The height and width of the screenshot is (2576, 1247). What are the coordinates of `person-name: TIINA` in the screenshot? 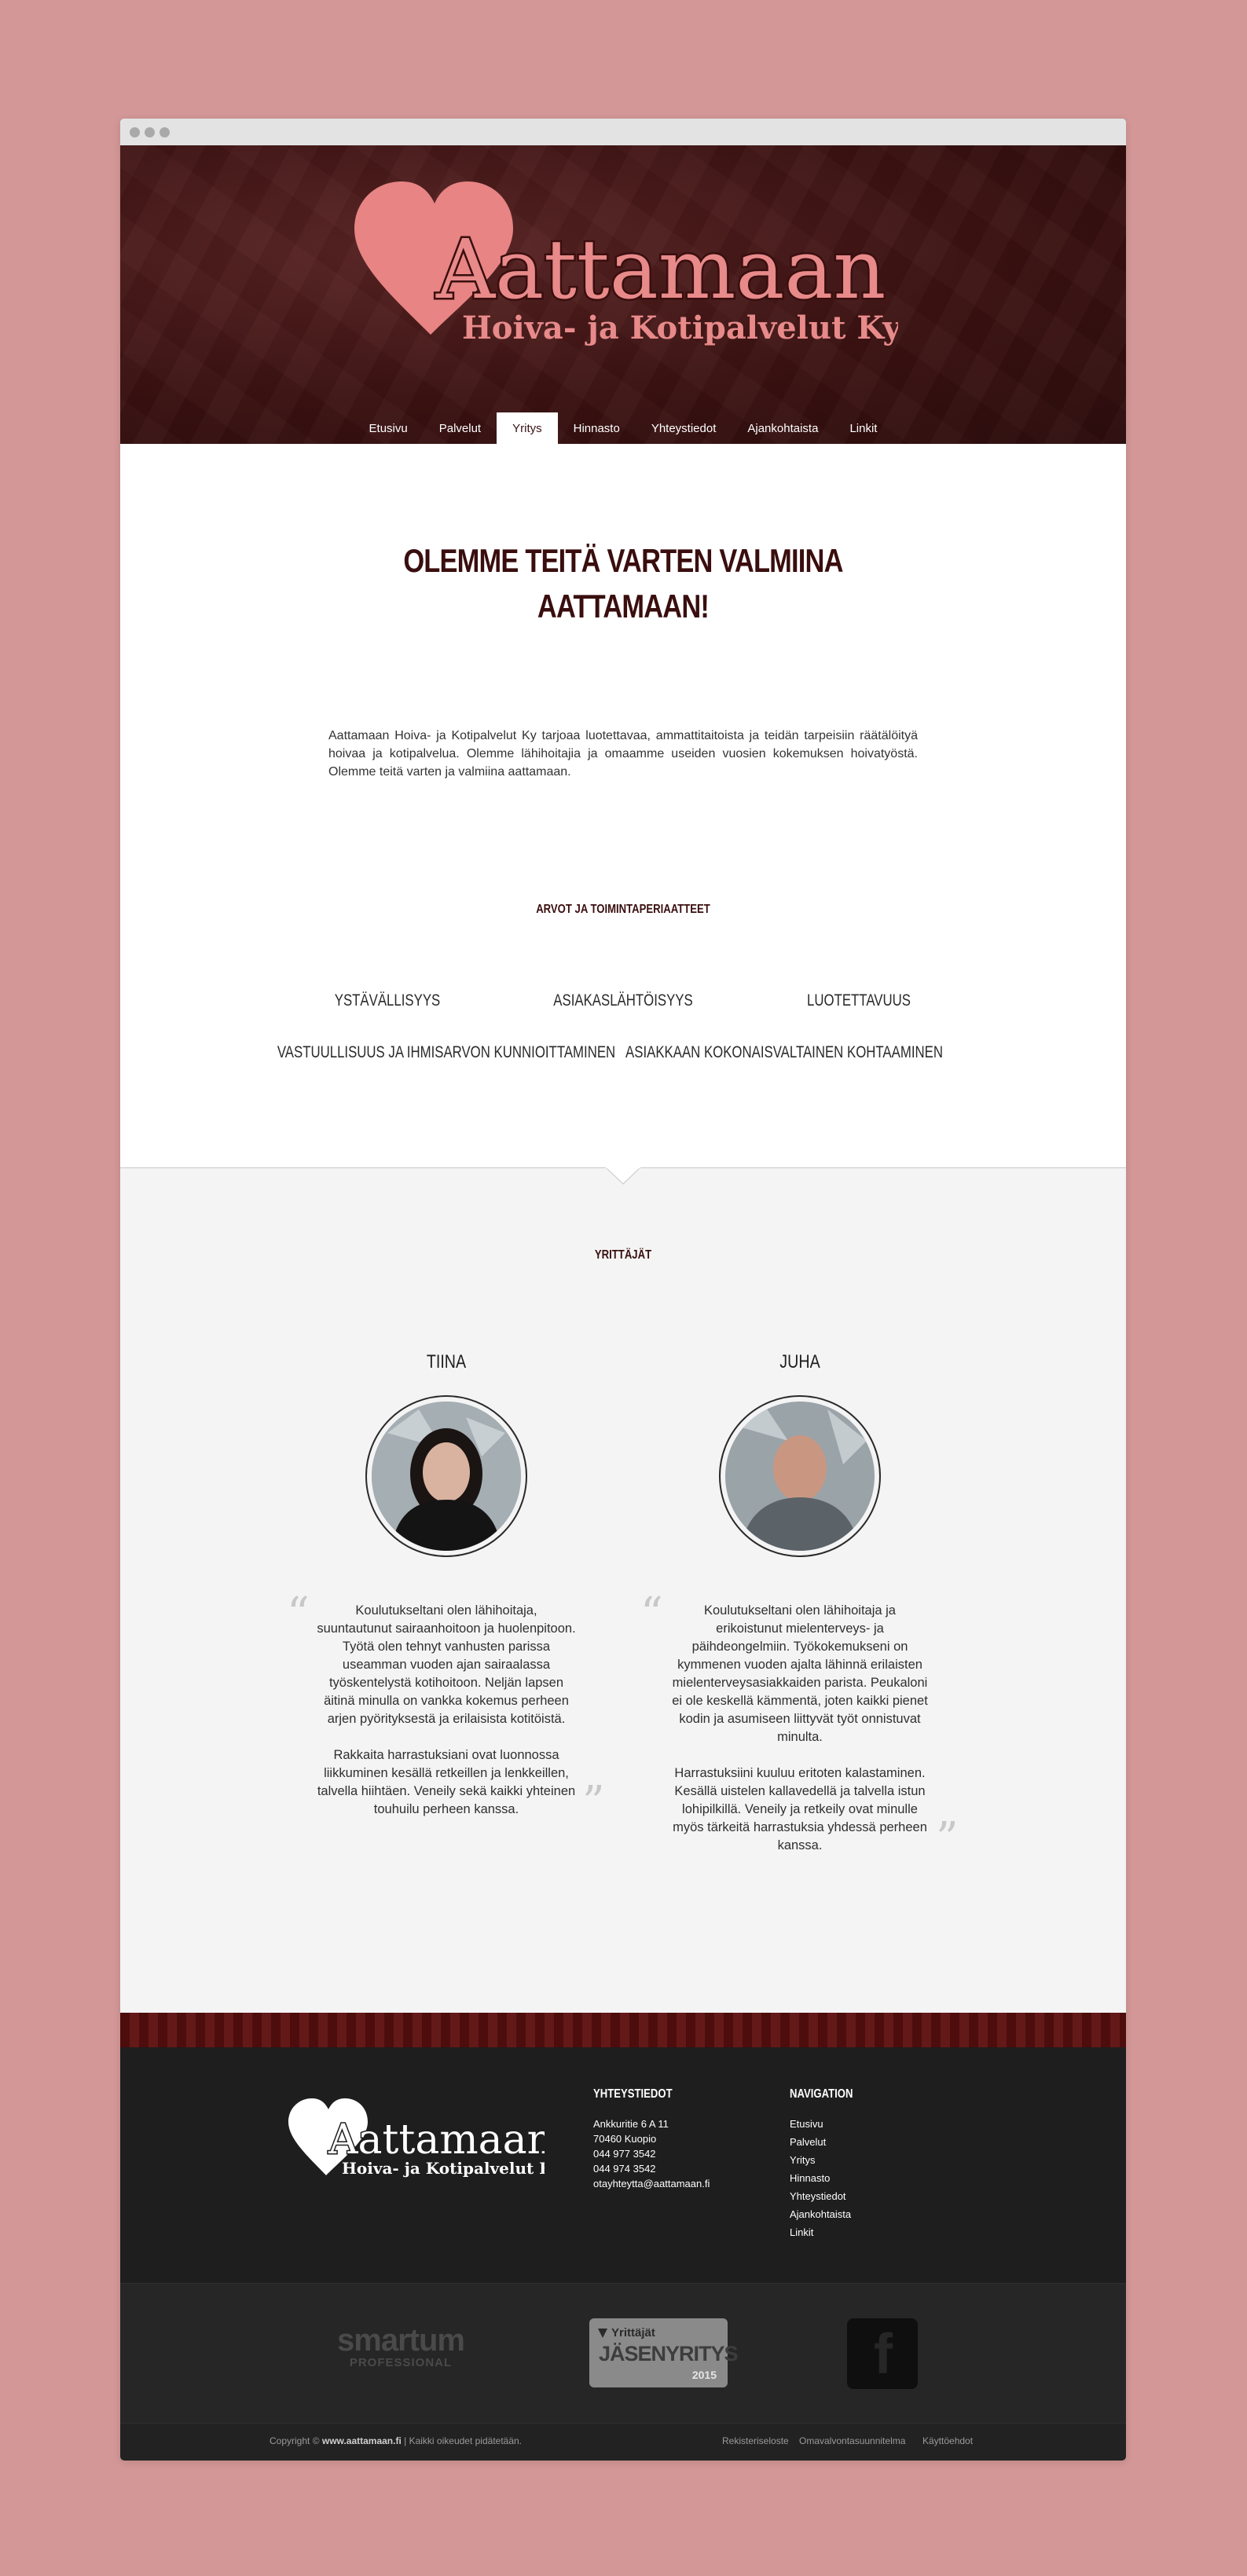 It's located at (446, 1361).